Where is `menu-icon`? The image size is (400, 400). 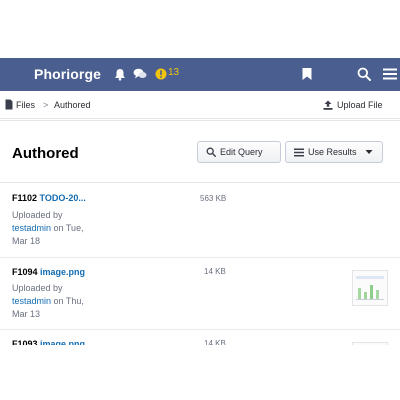 menu-icon is located at coordinates (390, 74).